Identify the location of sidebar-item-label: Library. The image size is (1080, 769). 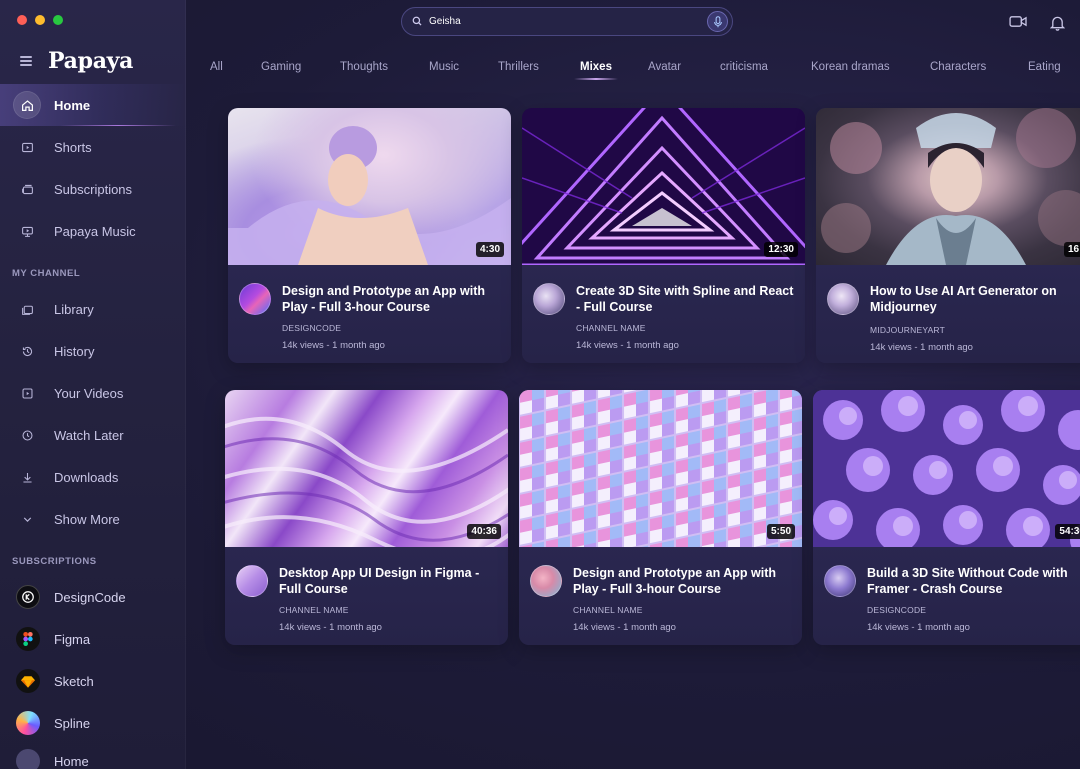
(74, 309).